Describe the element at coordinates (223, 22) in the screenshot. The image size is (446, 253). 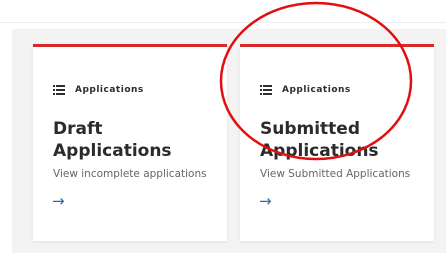
I see `top-divider` at that location.